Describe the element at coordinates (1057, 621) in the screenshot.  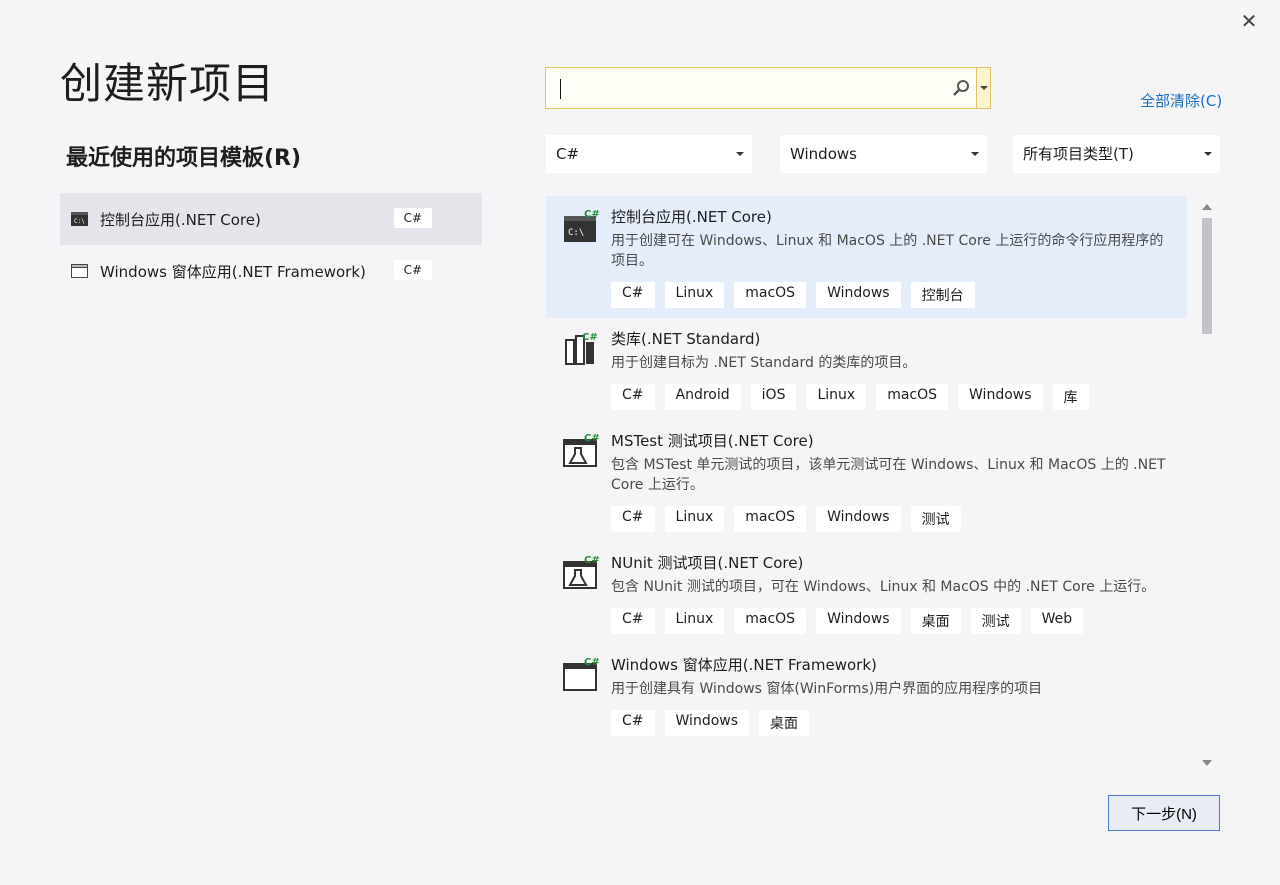
I see `tag: Web` at that location.